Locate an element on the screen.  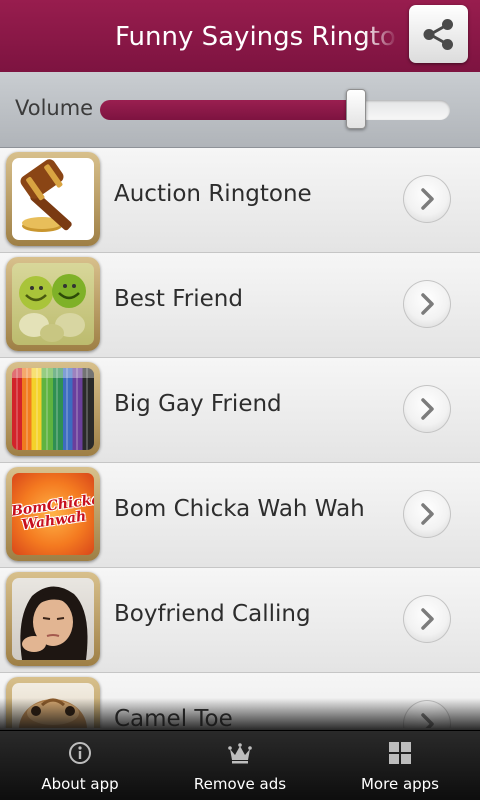
nav-label: About app is located at coordinates (80, 784).